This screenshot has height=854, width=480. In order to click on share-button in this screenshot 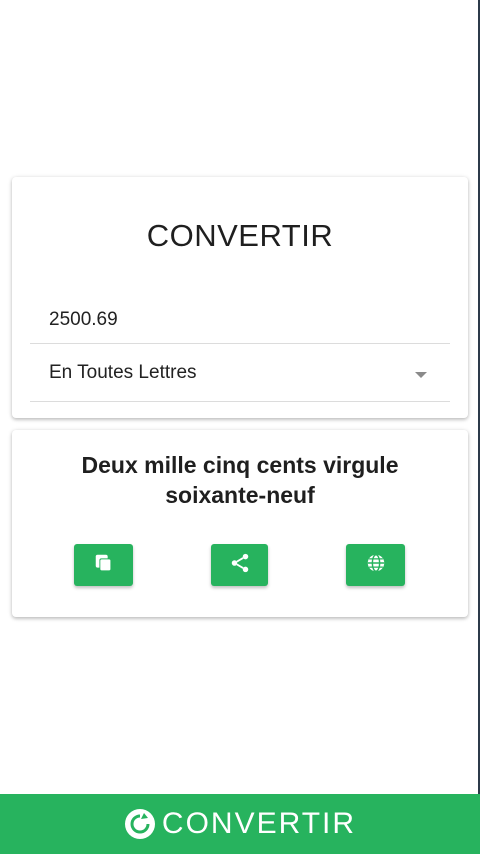, I will do `click(239, 565)`.